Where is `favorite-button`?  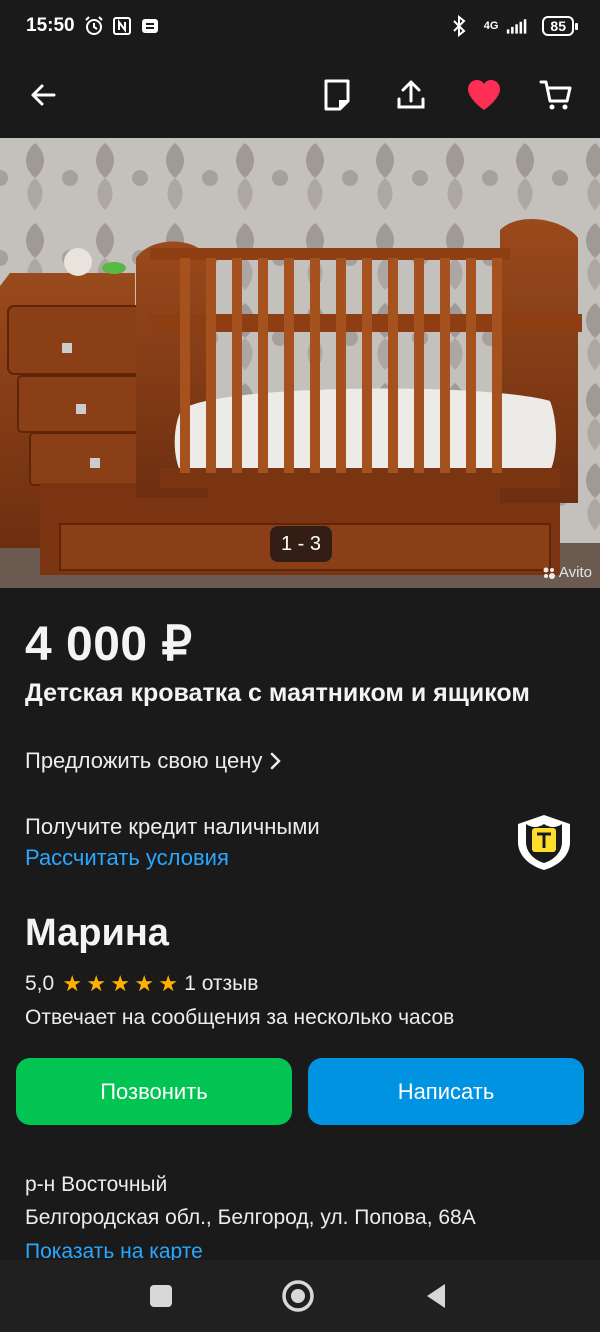
favorite-button is located at coordinates (484, 95).